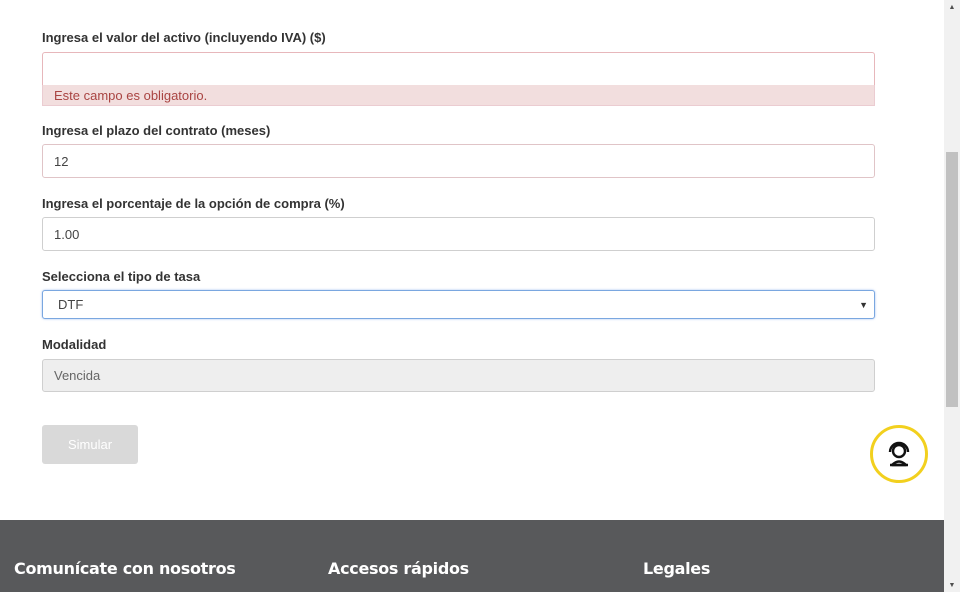  Describe the element at coordinates (458, 161) in the screenshot. I see `term-input: 12` at that location.